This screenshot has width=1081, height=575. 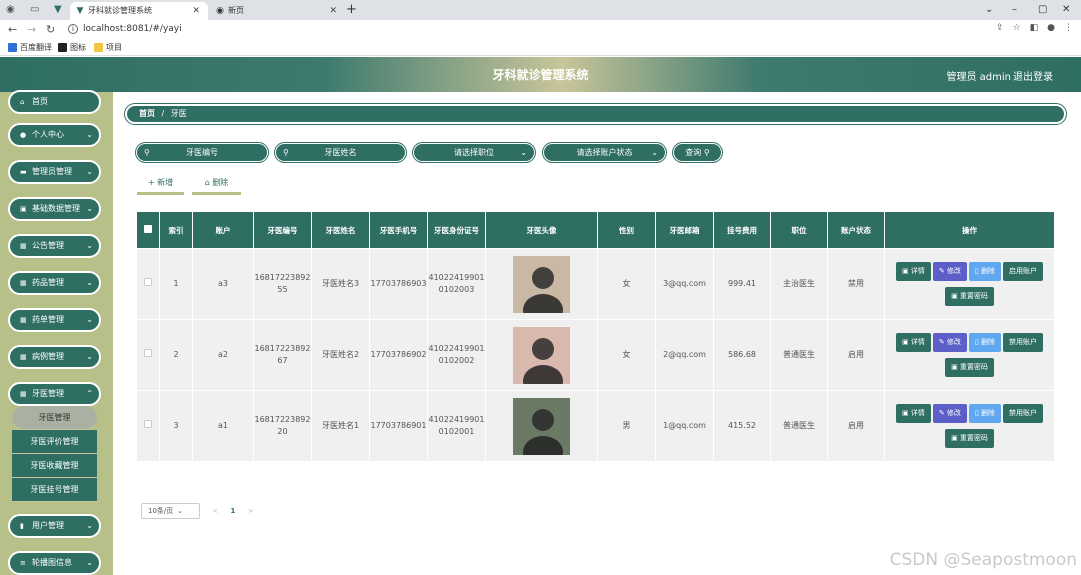 I want to click on logout-button: 退出登录, so click(x=1033, y=75).